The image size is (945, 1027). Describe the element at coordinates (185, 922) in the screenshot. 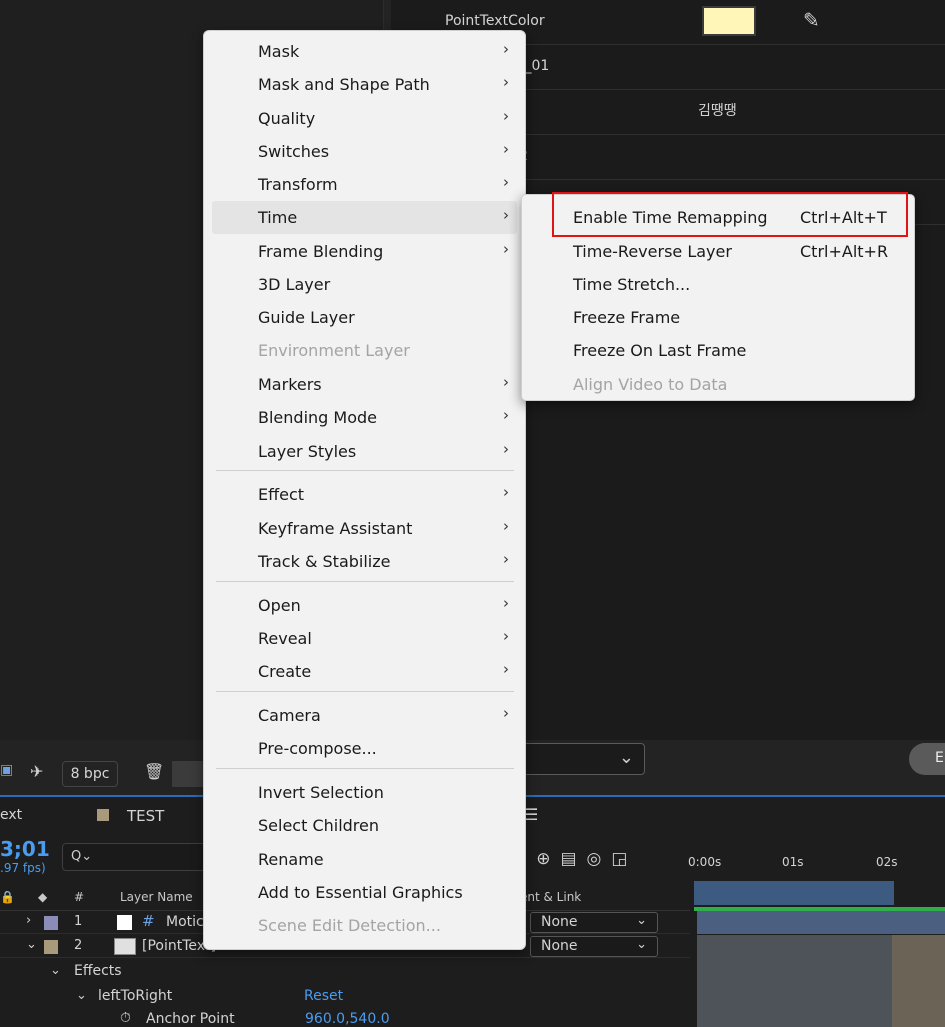

I see `layer-name: Motic` at that location.